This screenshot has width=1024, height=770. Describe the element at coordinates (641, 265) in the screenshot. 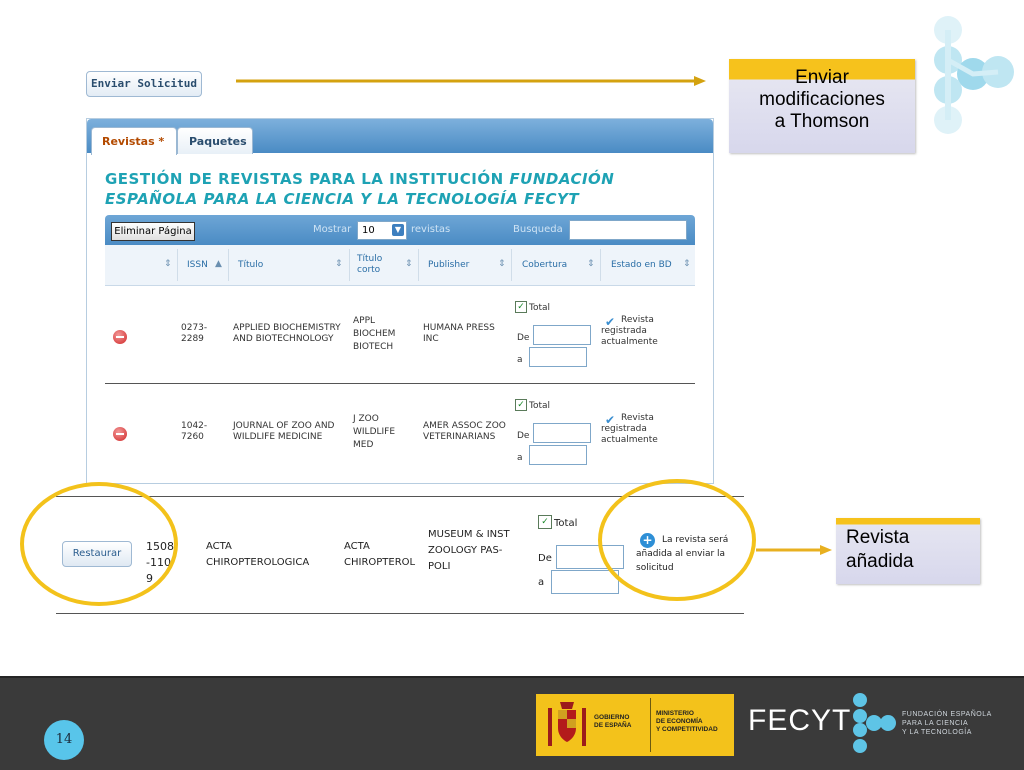

I see `column-db-status: Estado en BD` at that location.